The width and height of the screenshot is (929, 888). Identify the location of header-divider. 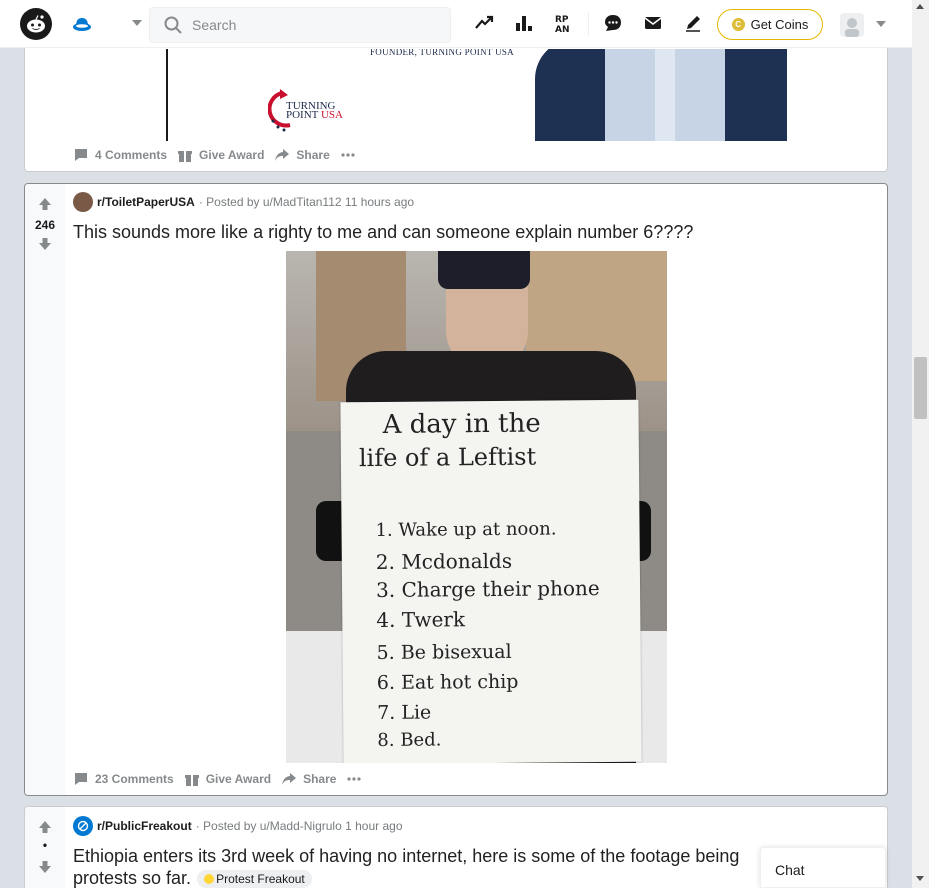
(588, 24).